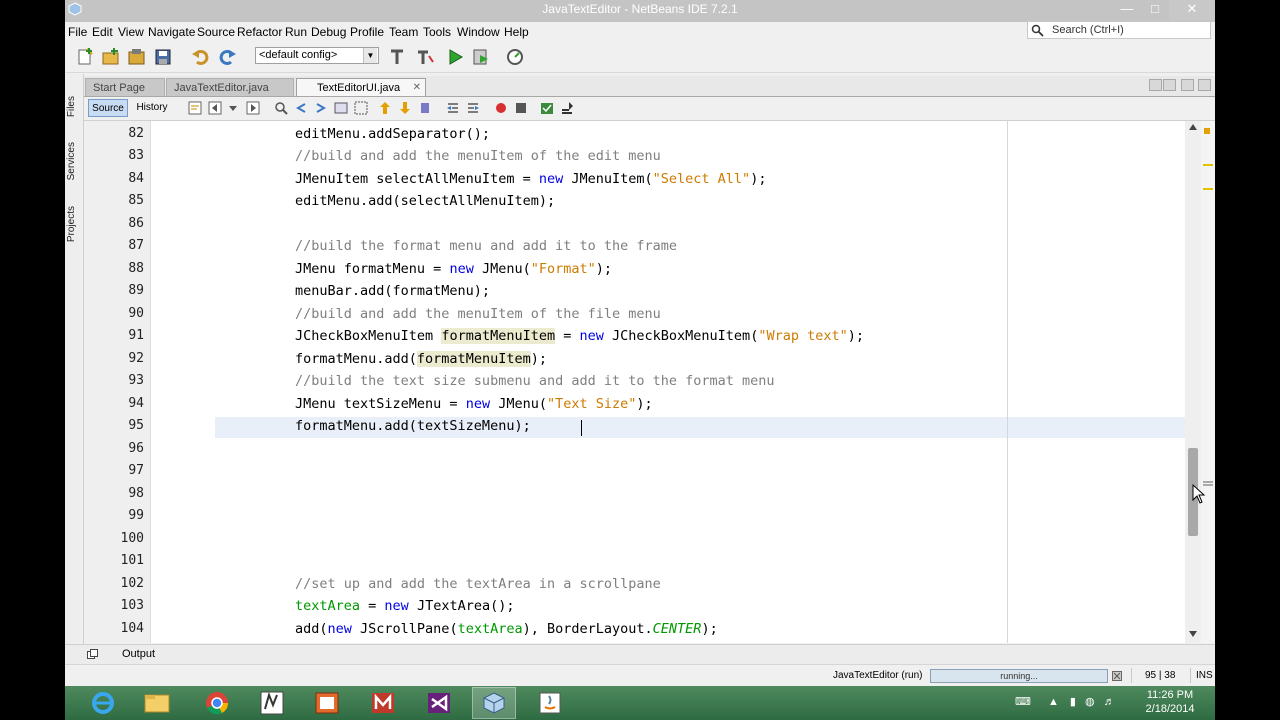  What do you see at coordinates (385, 108) in the screenshot?
I see `previous-bookmark-icon` at bounding box center [385, 108].